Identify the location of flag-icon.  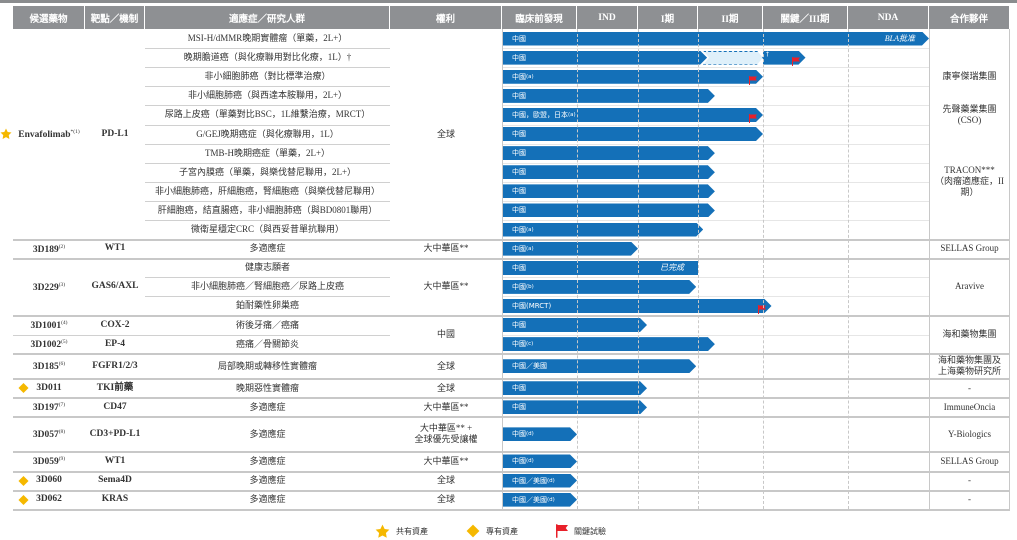
(562, 531).